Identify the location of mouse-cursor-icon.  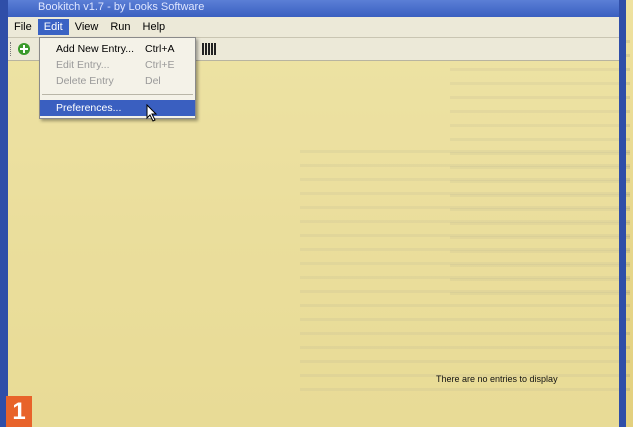
(152, 113).